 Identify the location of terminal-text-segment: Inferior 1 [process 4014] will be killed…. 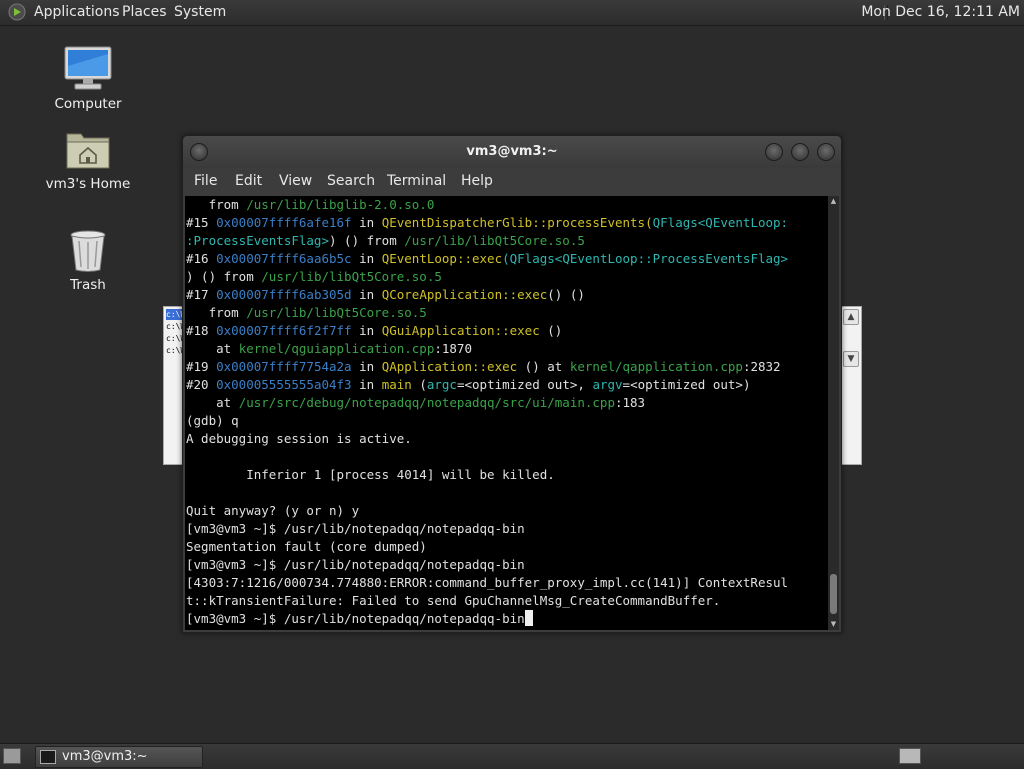
(370, 474).